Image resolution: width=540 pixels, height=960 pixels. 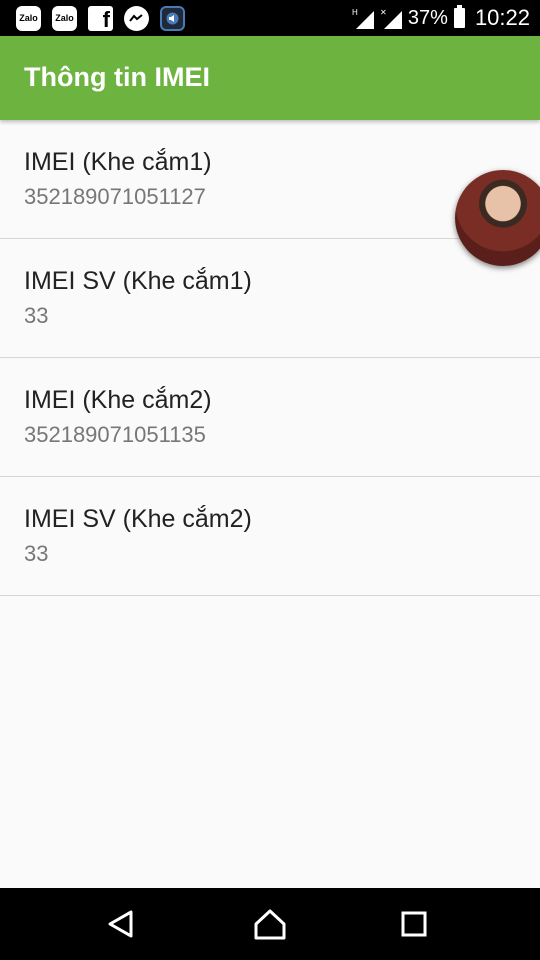 What do you see at coordinates (427, 17) in the screenshot?
I see `battery-percent: 37%` at bounding box center [427, 17].